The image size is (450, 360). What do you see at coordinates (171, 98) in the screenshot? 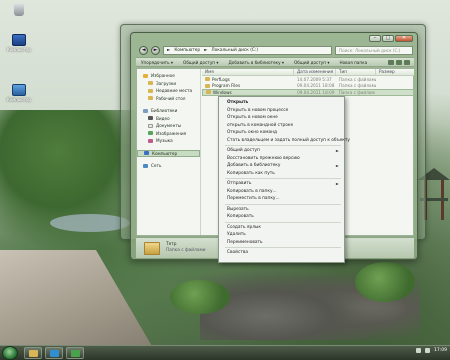
I see `sidebar-item-label: Рабочий стол` at bounding box center [171, 98].